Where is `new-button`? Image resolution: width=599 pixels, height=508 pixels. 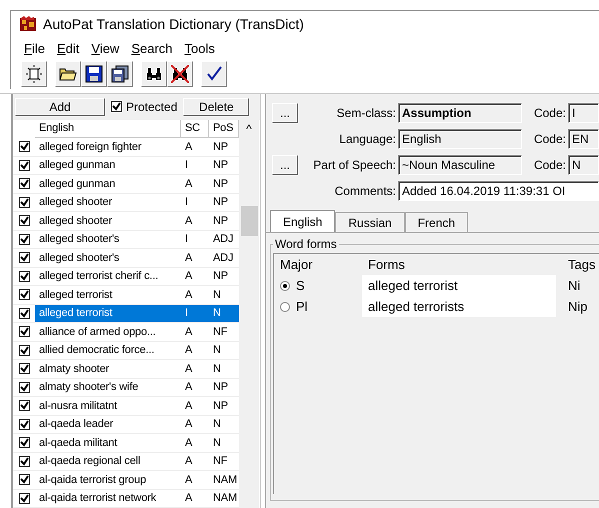 new-button is located at coordinates (34, 74).